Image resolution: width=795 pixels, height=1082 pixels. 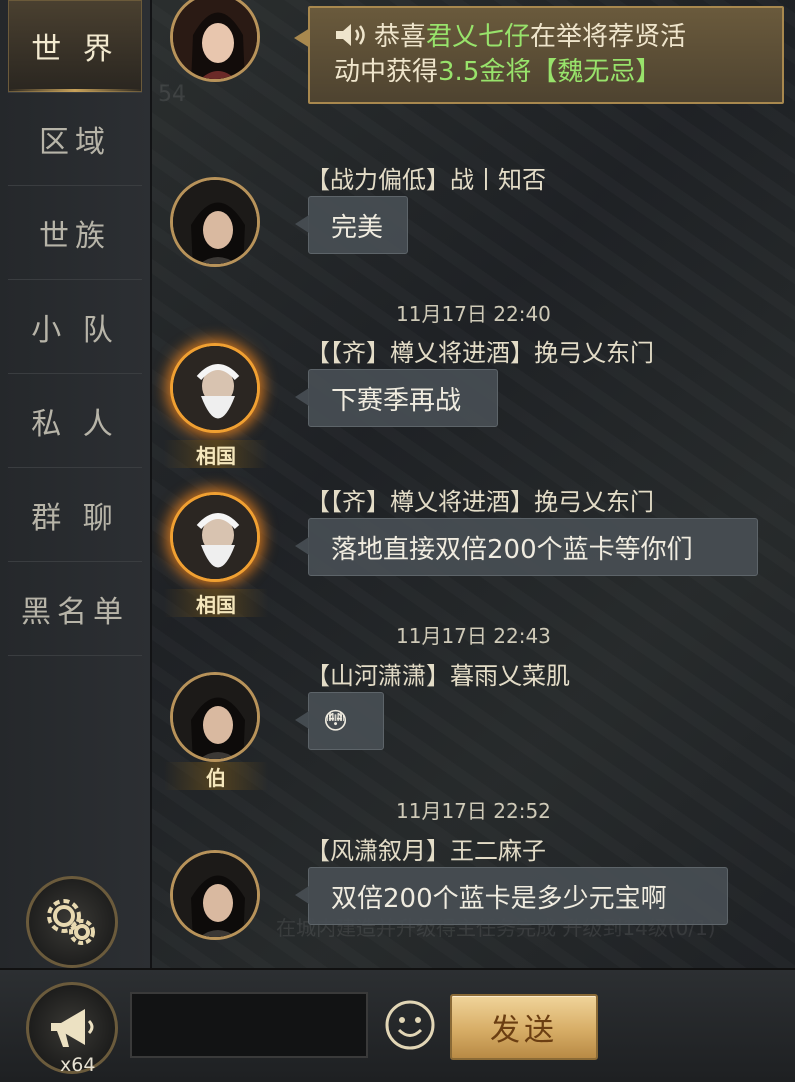 I want to click on send-button: 发送, so click(x=524, y=1027).